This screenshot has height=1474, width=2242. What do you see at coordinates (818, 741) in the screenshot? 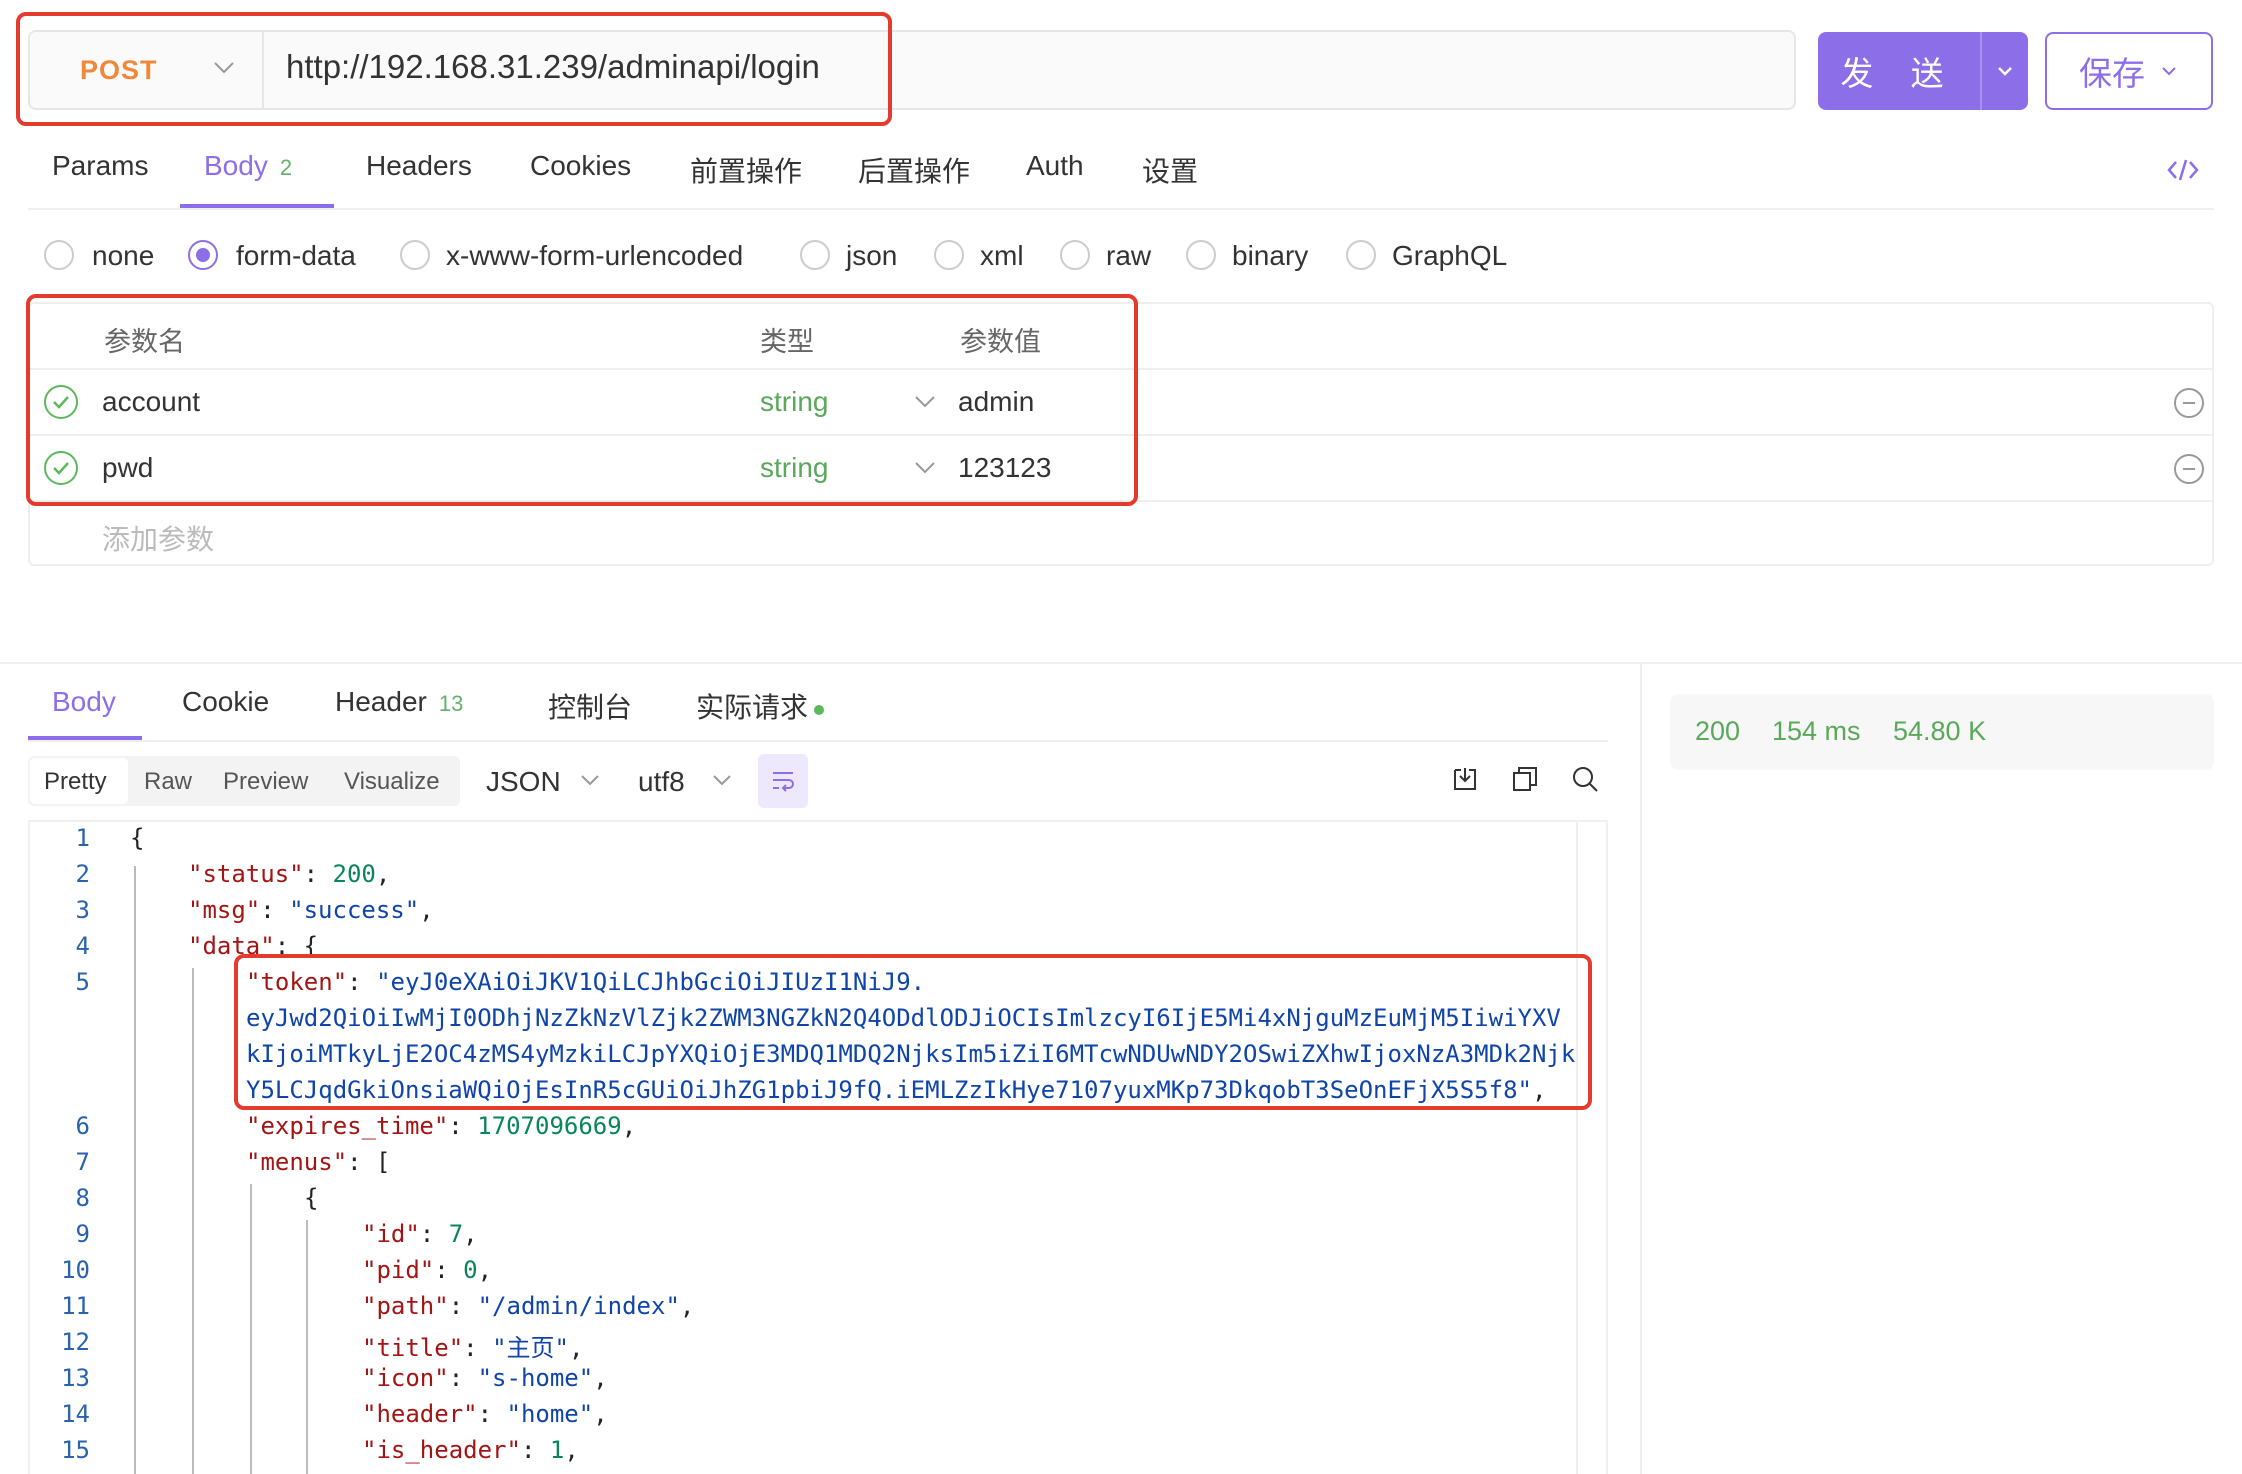
I see `tabs-divider` at bounding box center [818, 741].